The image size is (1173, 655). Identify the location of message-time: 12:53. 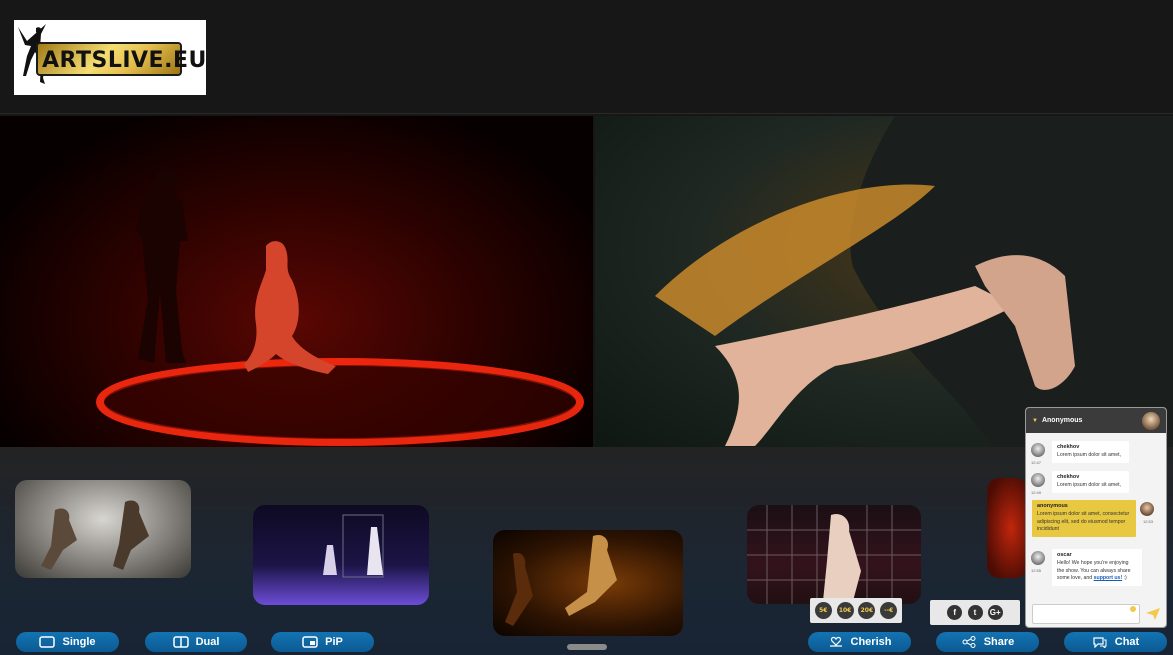
(1148, 521).